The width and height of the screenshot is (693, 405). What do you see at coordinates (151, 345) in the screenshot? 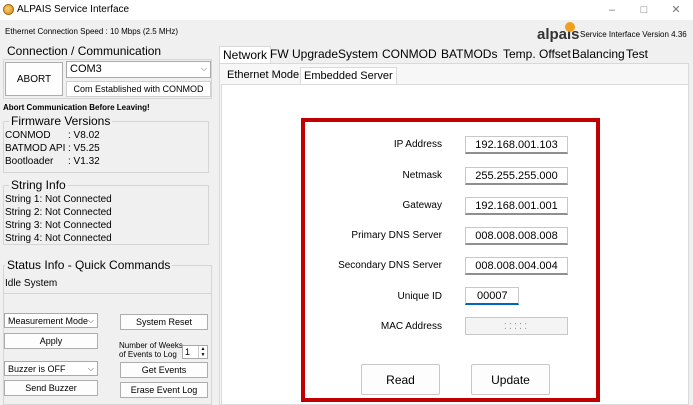
I see `weeks-label-line: Number of Weeks` at bounding box center [151, 345].